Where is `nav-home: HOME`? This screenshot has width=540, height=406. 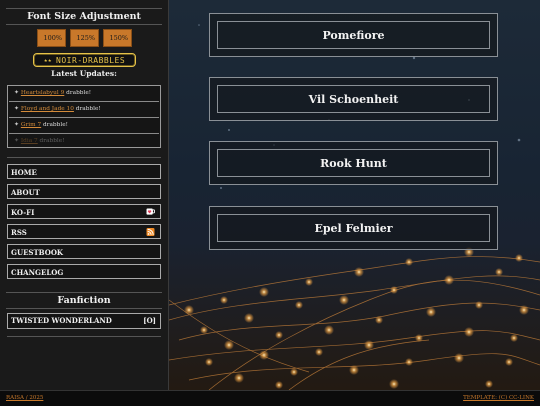 nav-home: HOME is located at coordinates (84, 171).